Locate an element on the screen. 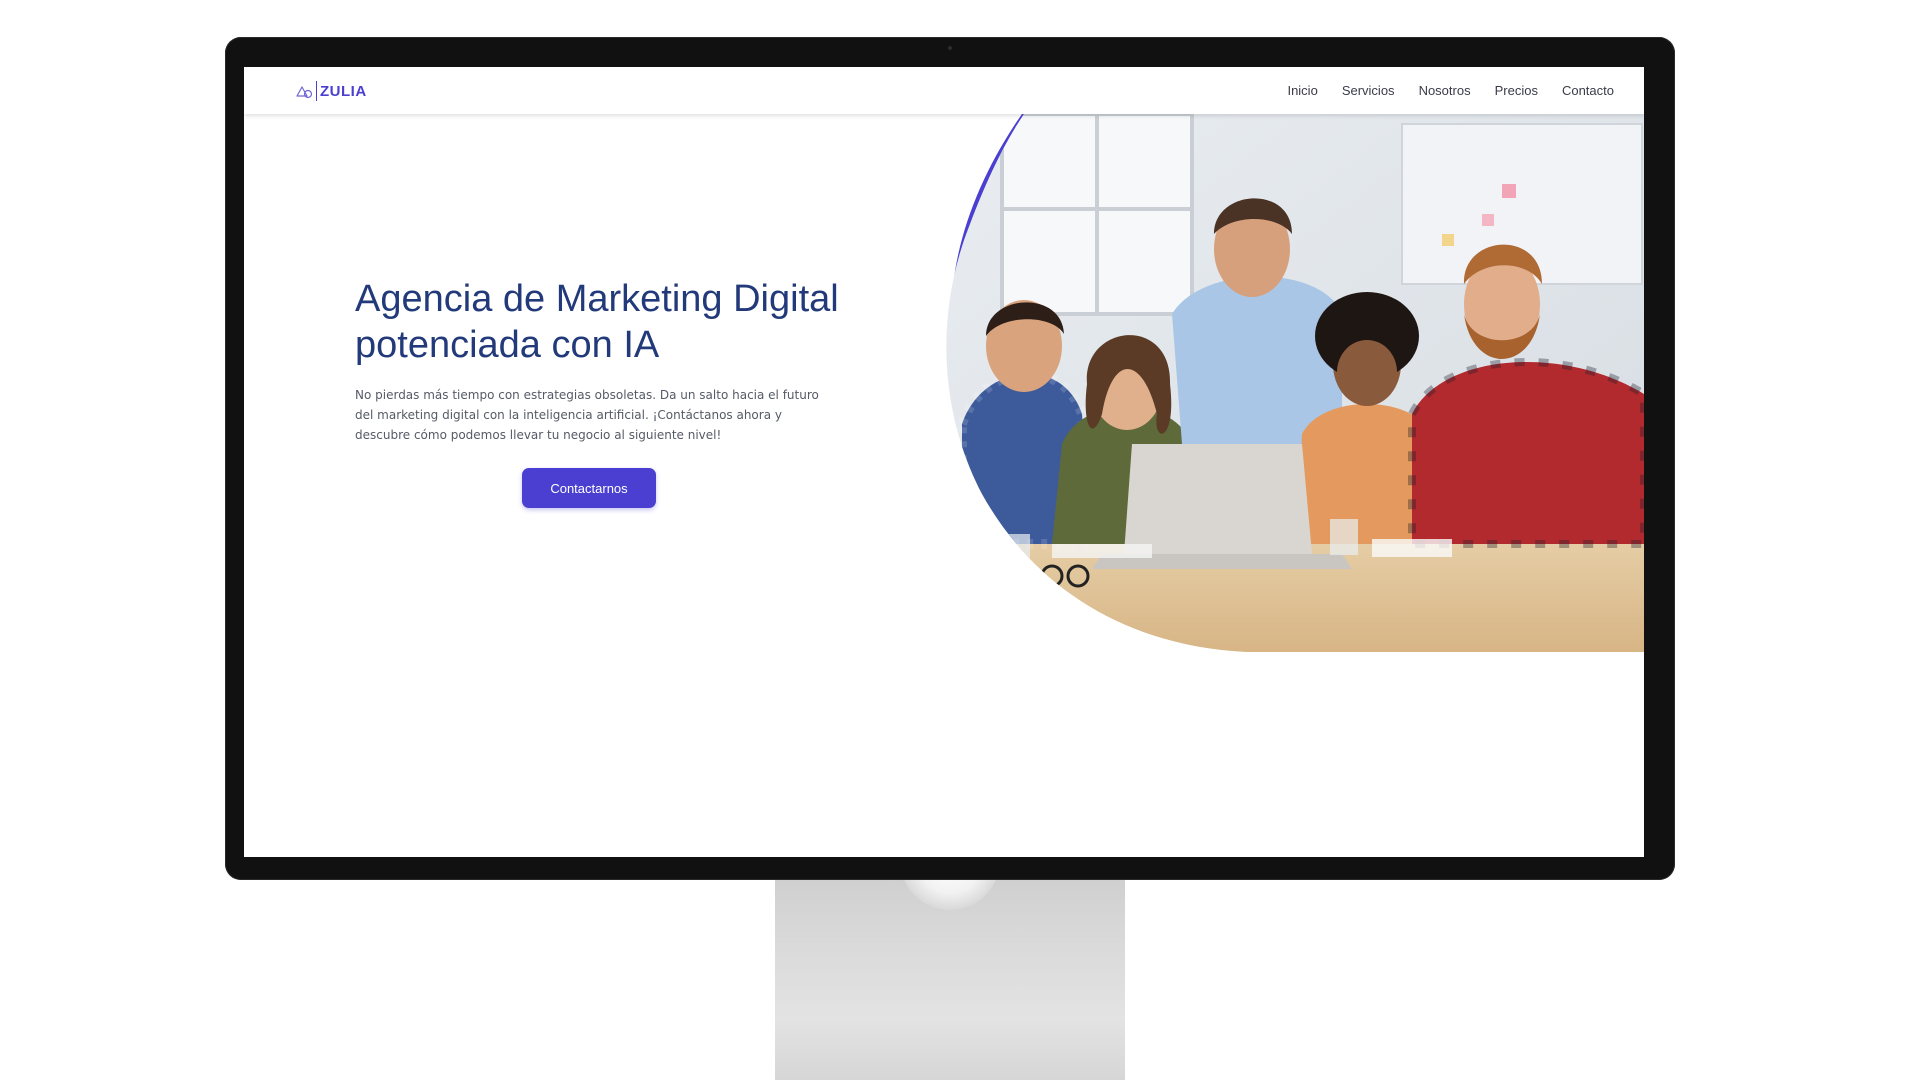  camera-icon is located at coordinates (950, 48).